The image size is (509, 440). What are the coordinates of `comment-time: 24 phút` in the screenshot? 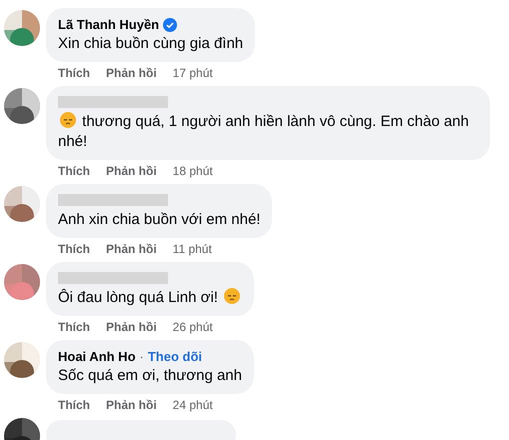 It's located at (192, 405).